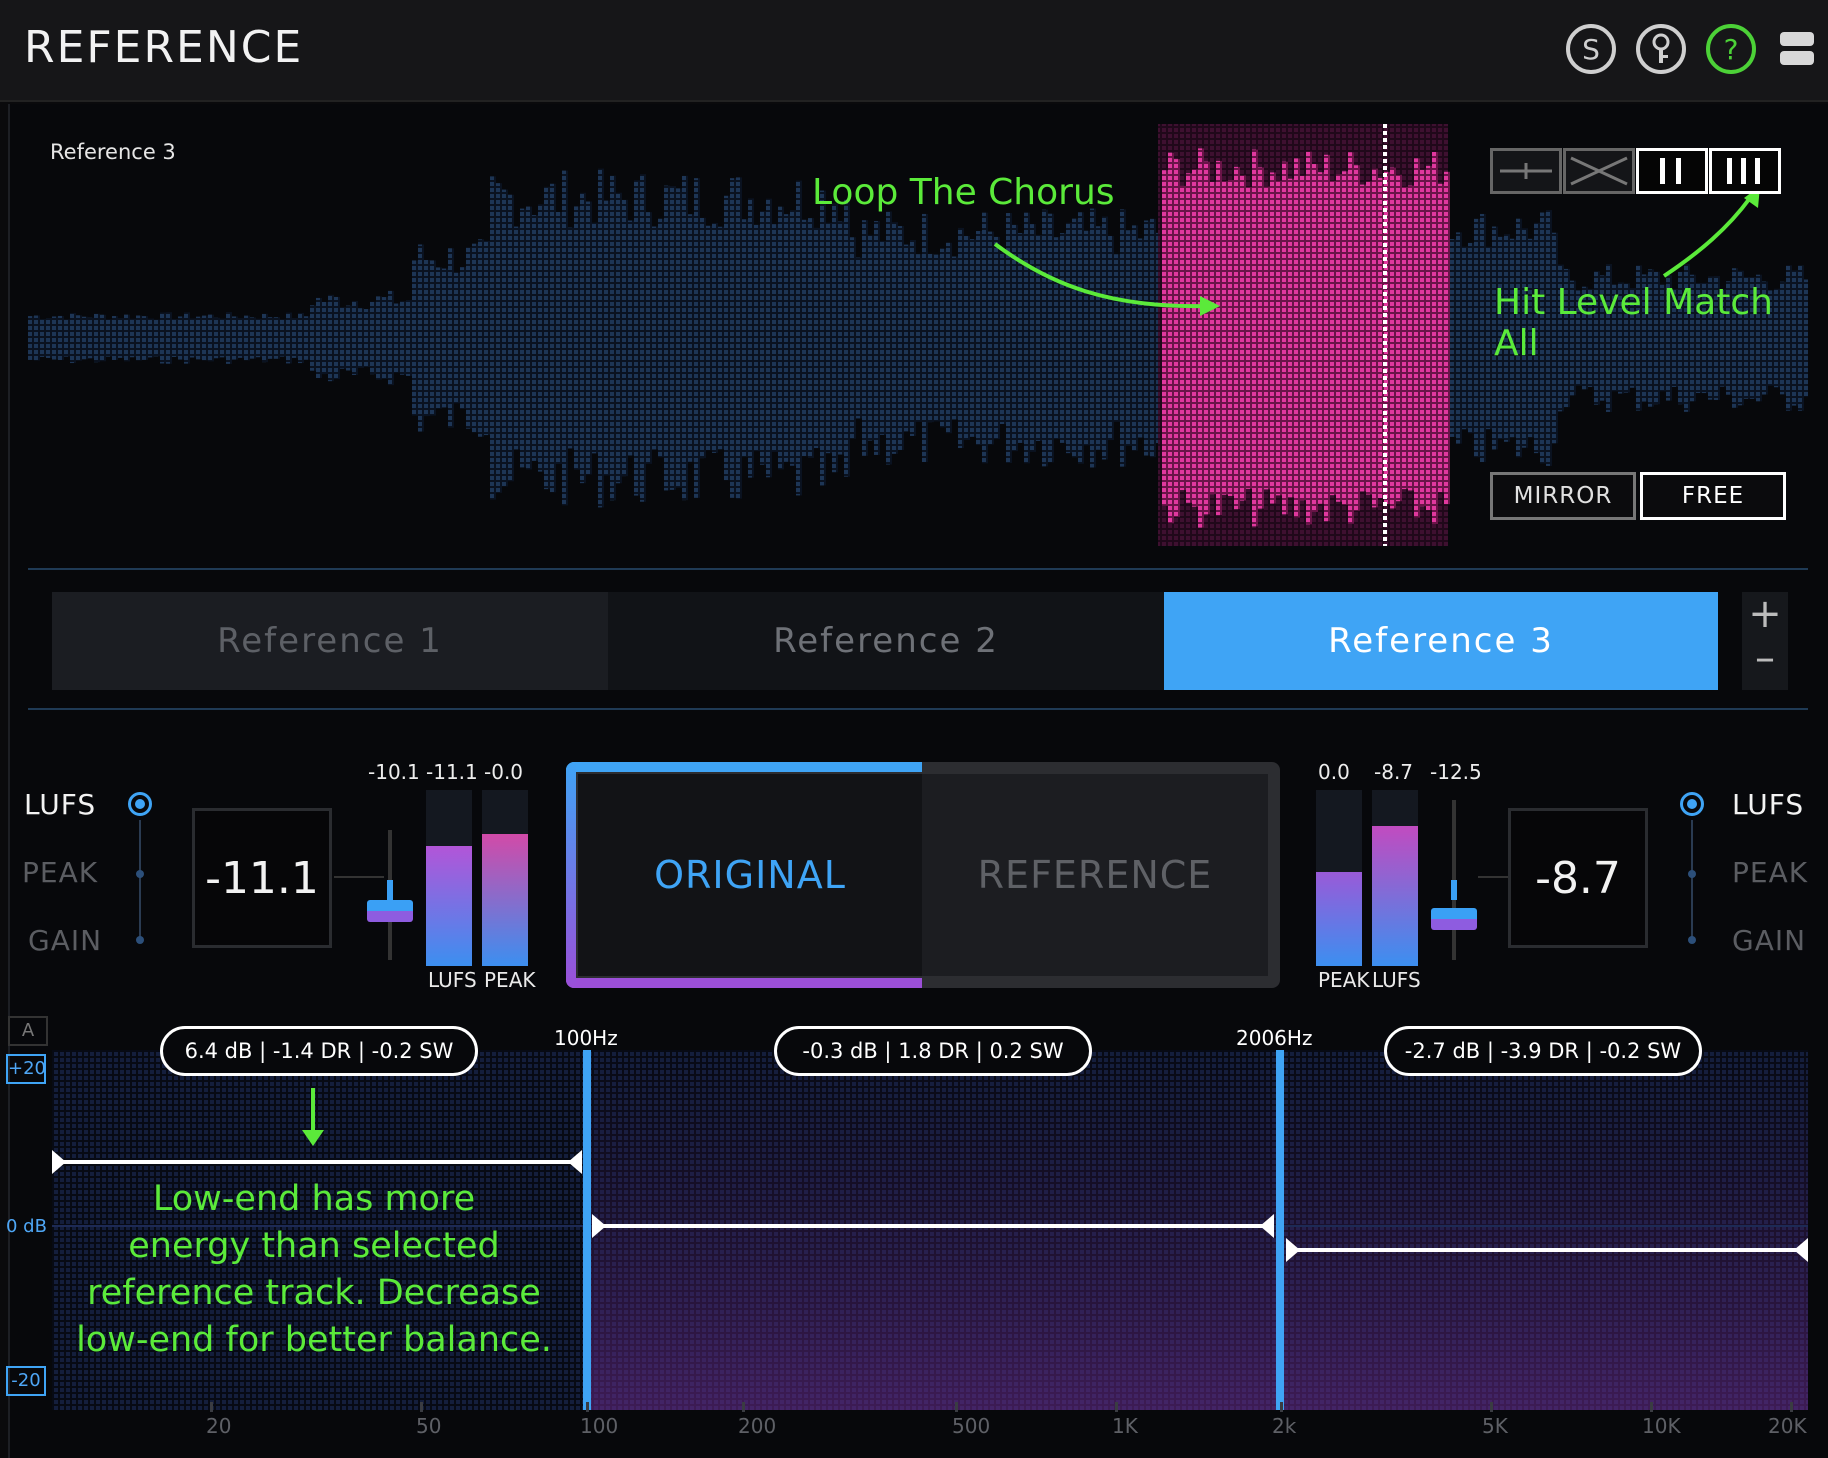 The width and height of the screenshot is (1828, 1458). Describe the element at coordinates (1692, 804) in the screenshot. I see `right-mode-radio` at that location.